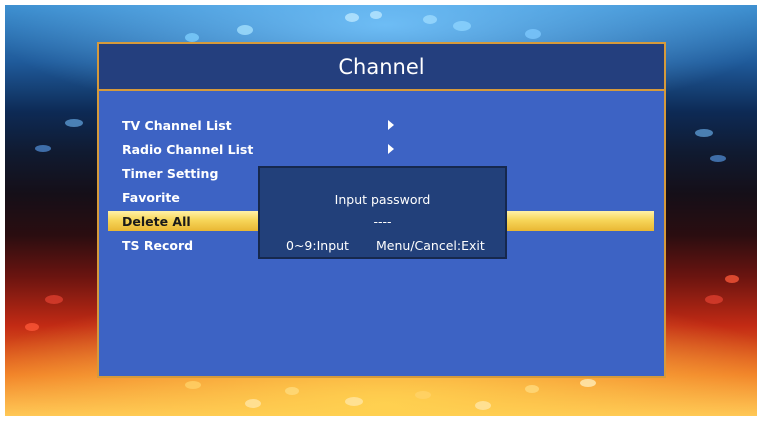 Image resolution: width=759 pixels, height=421 pixels. What do you see at coordinates (188, 149) in the screenshot?
I see `menu-item-label: Radio Channel List` at bounding box center [188, 149].